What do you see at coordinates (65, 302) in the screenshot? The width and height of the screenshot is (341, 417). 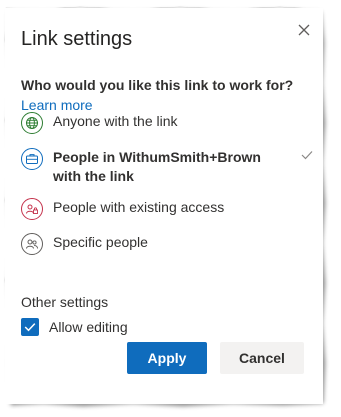 I see `other-settings-heading: Other settings` at bounding box center [65, 302].